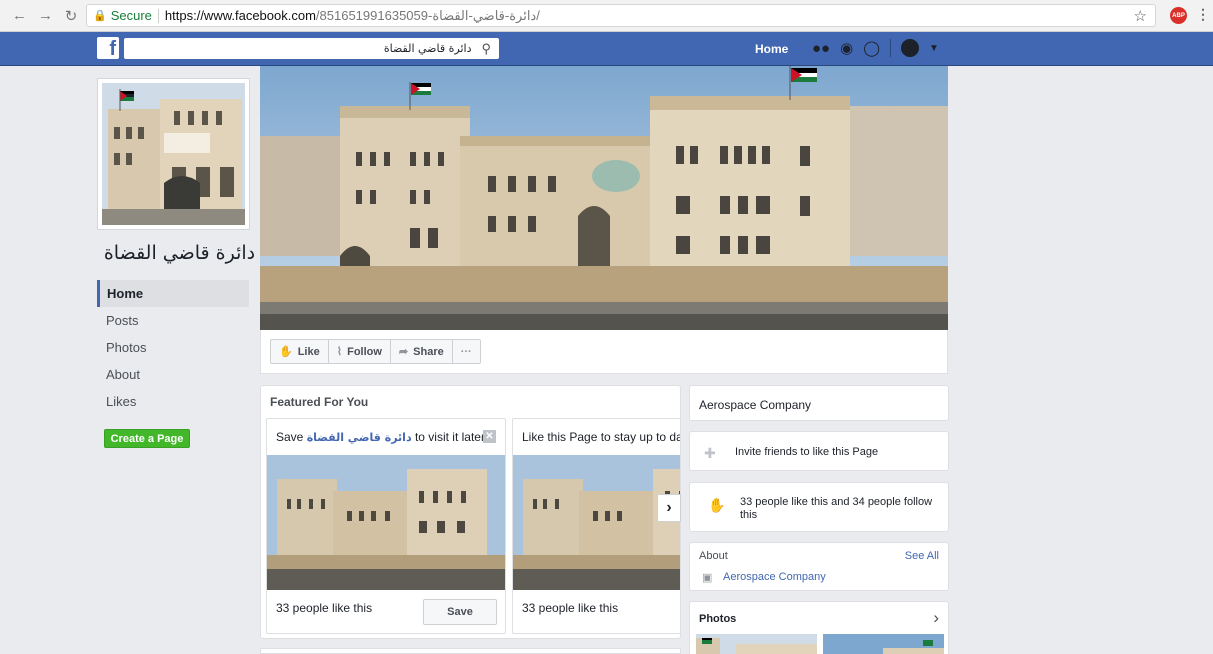 The image size is (1213, 654). I want to click on like-card-likes: 33 people like this, so click(570, 608).